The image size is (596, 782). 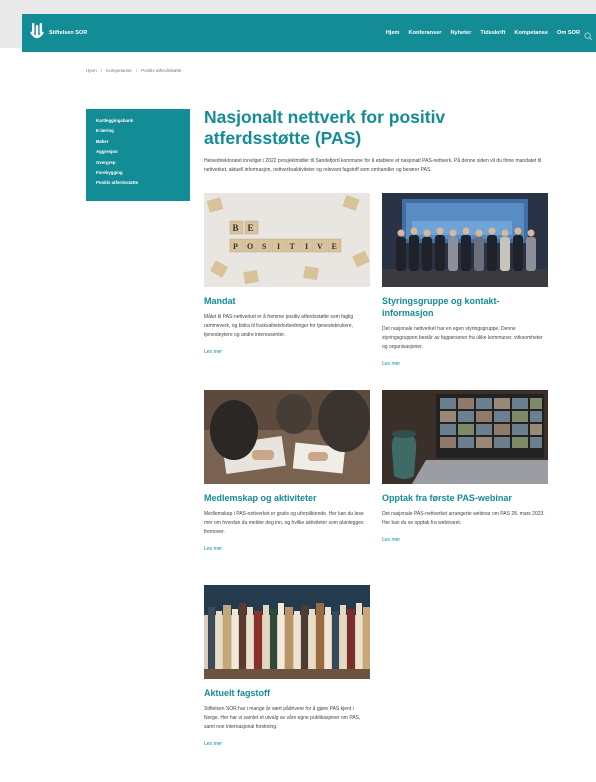 I want to click on svg-text: V, so click(x=320, y=246).